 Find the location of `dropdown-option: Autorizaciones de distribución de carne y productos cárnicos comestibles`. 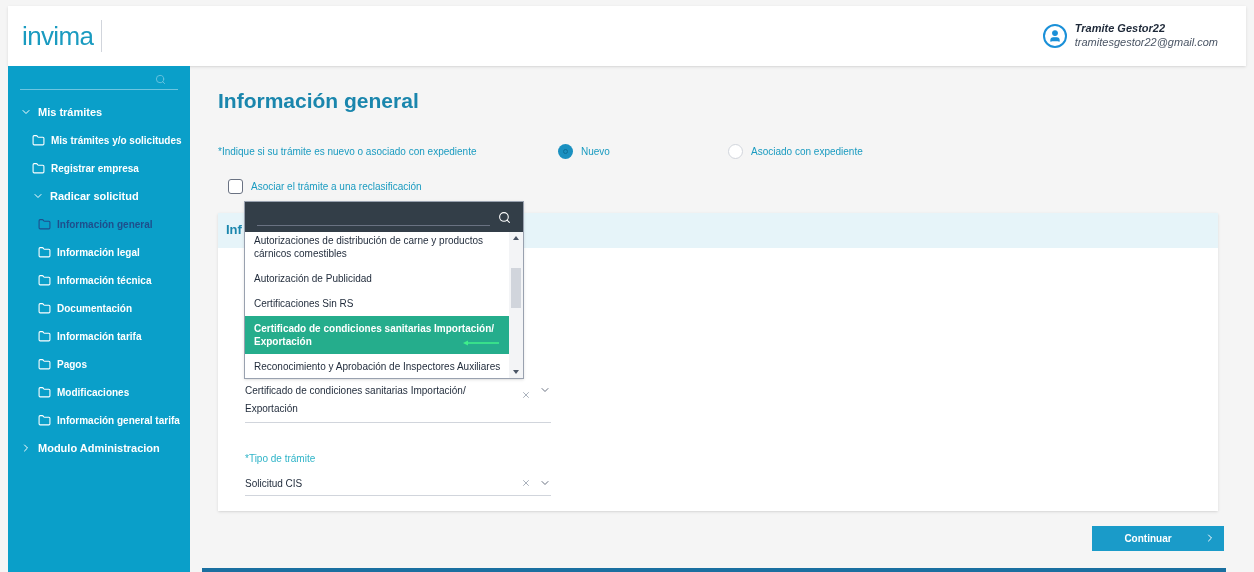

dropdown-option: Autorizaciones de distribución de carne y productos cárnicos comestibles is located at coordinates (377, 249).